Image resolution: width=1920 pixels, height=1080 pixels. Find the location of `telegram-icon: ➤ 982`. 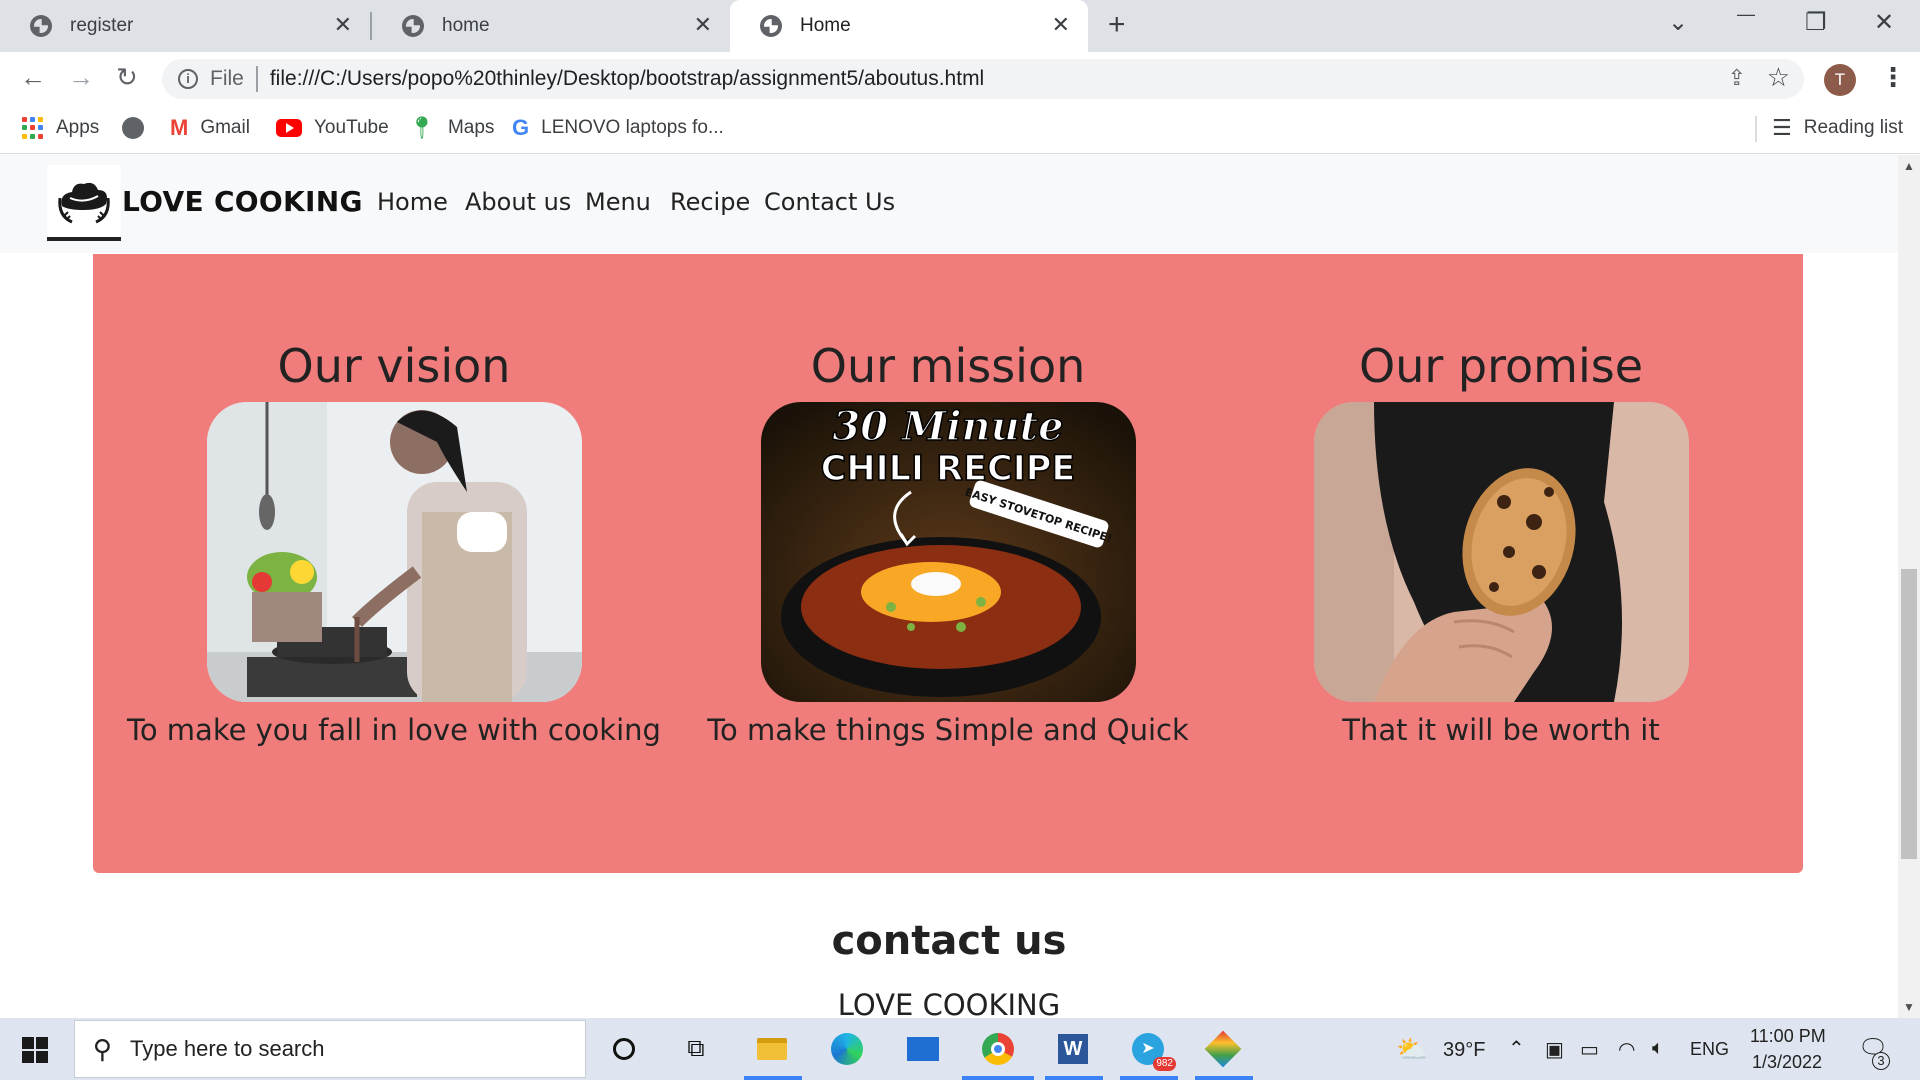

telegram-icon: ➤ 982 is located at coordinates (1152, 1050).